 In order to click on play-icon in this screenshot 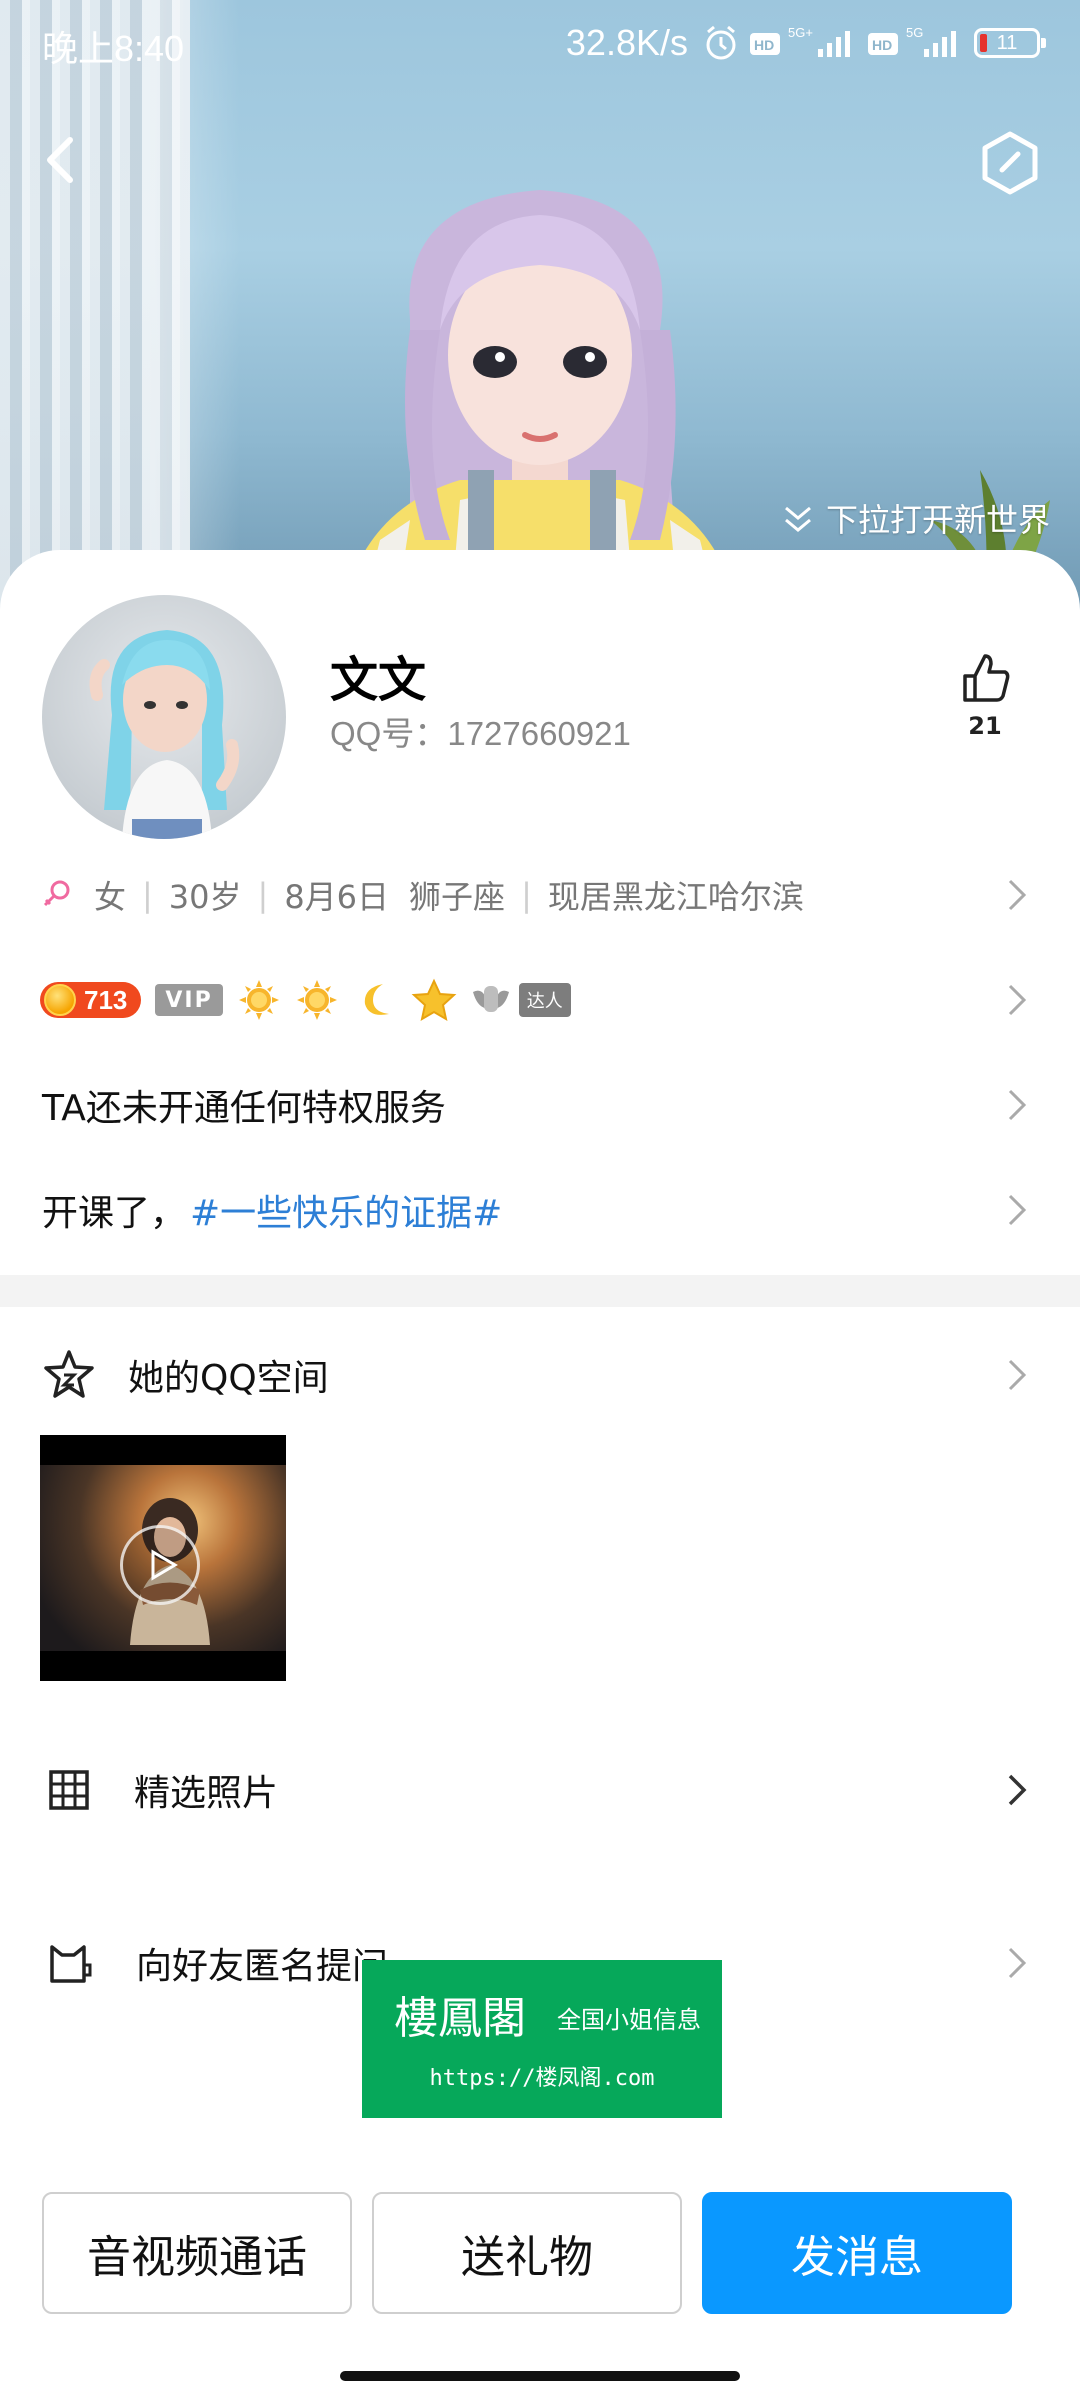, I will do `click(160, 1565)`.